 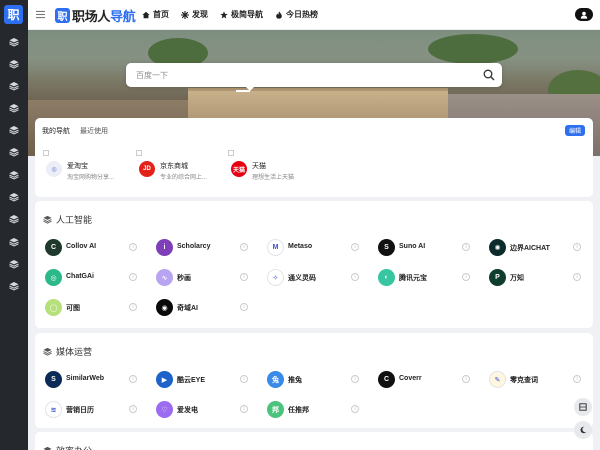 What do you see at coordinates (497, 277) in the screenshot?
I see `tool-logo-icon: P` at bounding box center [497, 277].